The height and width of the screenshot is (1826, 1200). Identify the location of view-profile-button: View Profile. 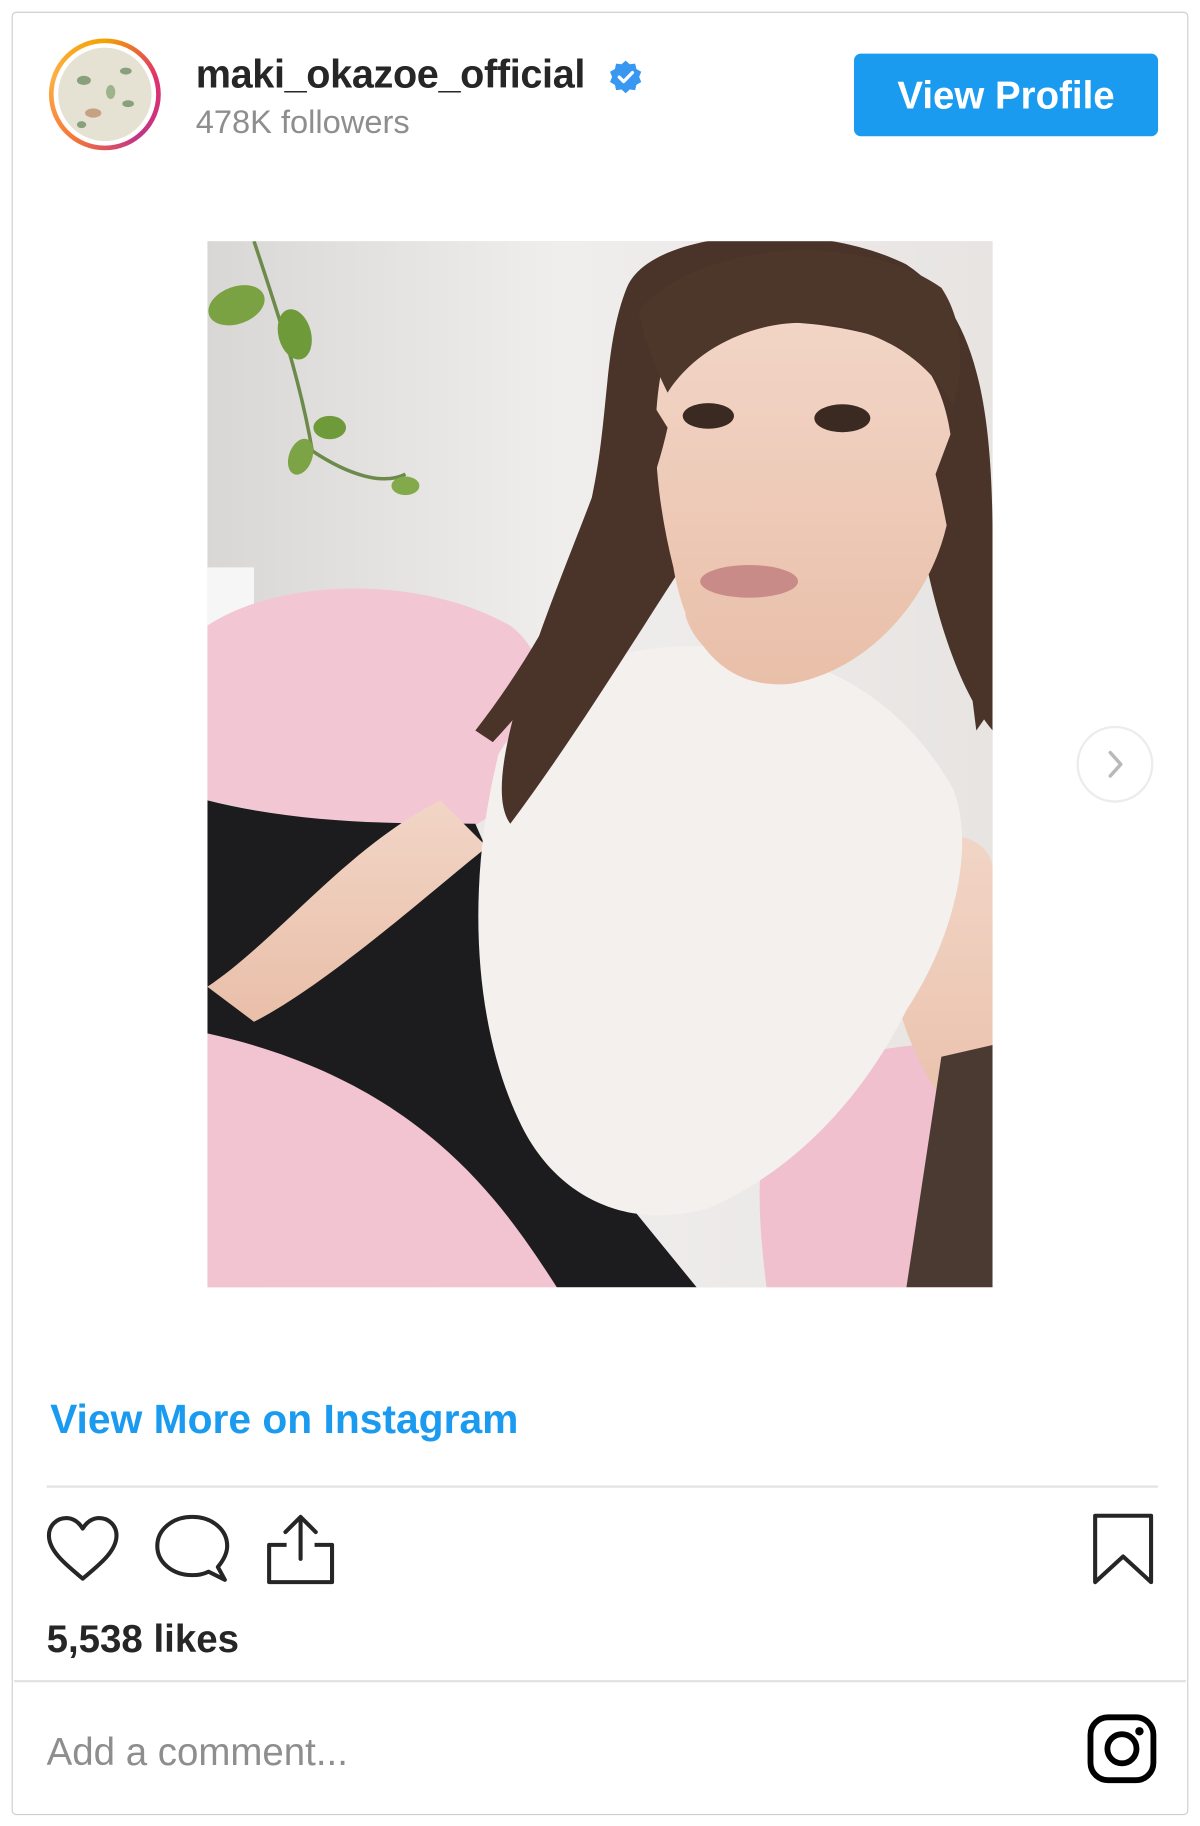
(1006, 95).